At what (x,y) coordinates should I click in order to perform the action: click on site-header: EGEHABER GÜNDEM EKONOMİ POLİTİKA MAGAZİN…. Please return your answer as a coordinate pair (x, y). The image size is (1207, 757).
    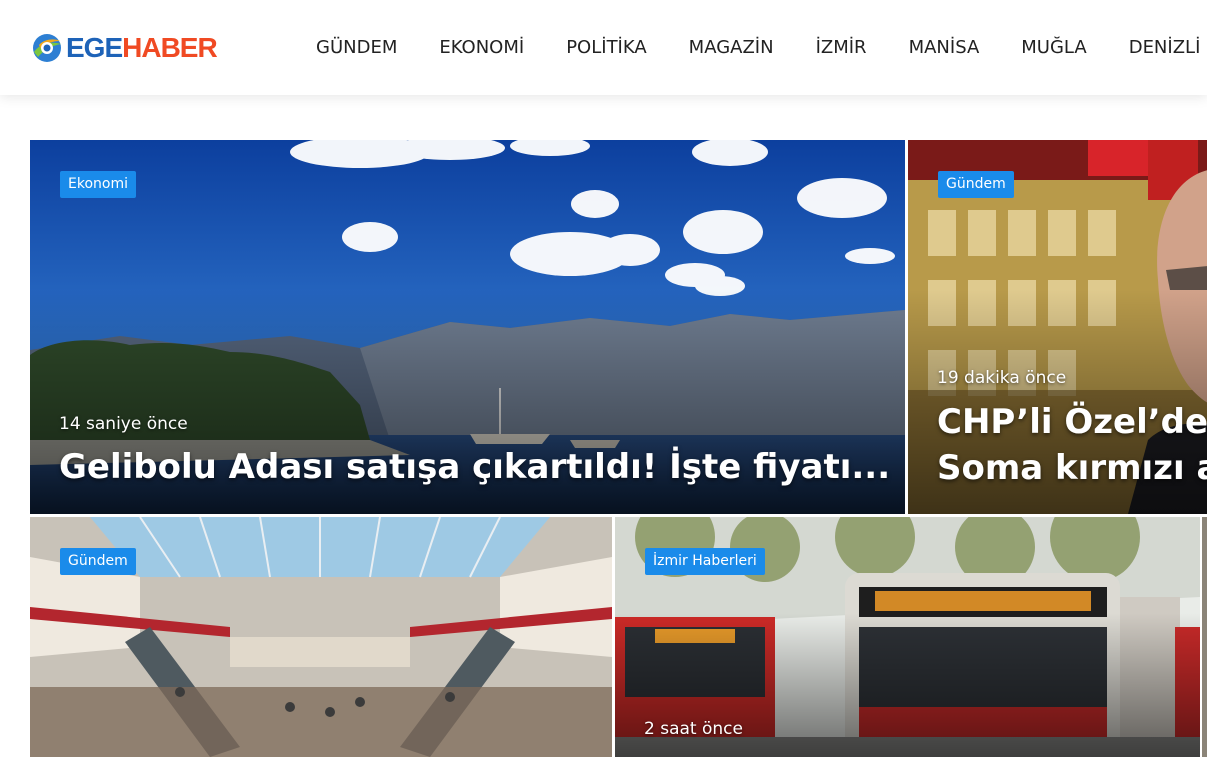
    Looking at the image, I should click on (603, 47).